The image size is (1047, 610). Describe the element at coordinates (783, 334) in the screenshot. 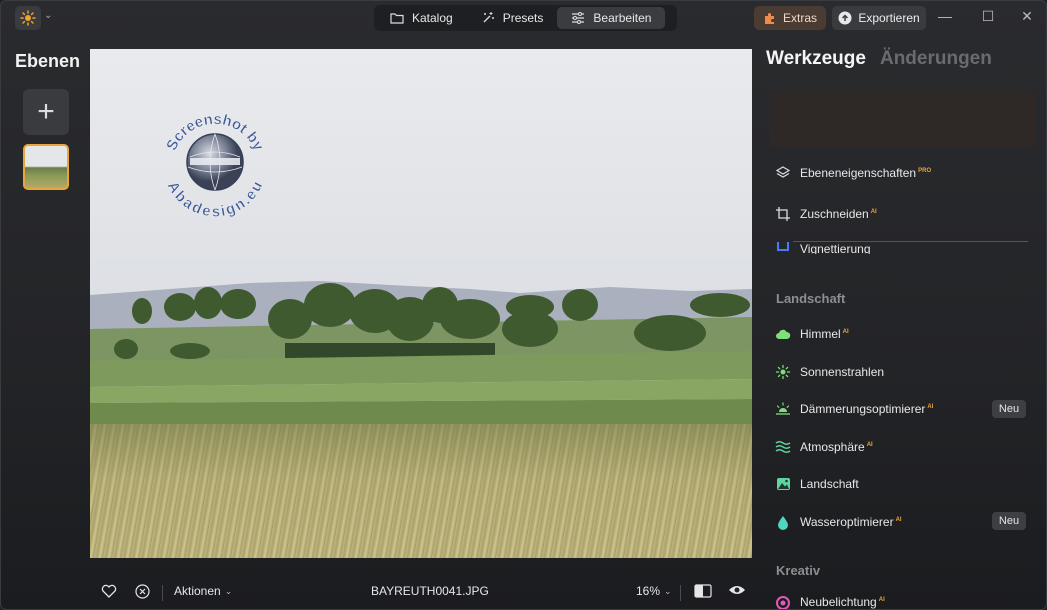

I see `cloud-icon` at that location.